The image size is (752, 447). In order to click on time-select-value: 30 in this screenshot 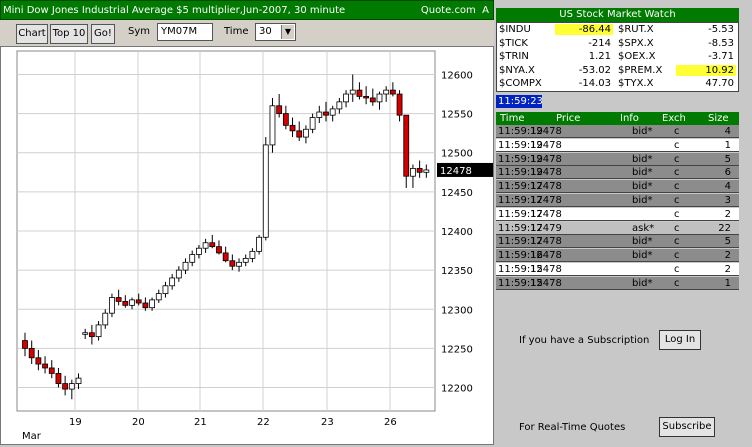, I will do `click(265, 31)`.